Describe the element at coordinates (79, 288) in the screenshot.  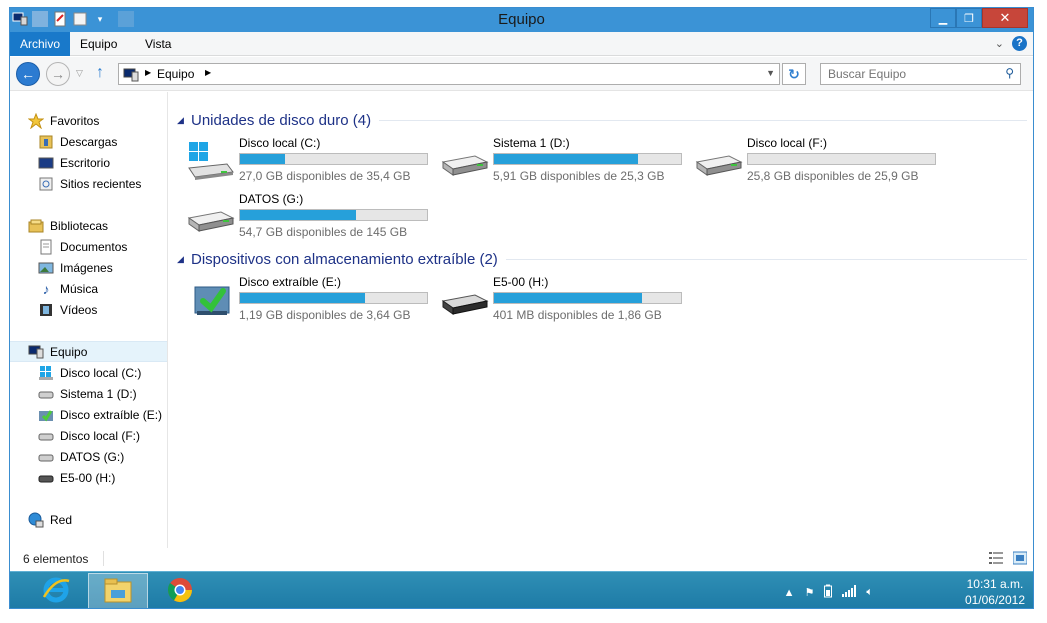
I see `nav-item-label: Música` at that location.